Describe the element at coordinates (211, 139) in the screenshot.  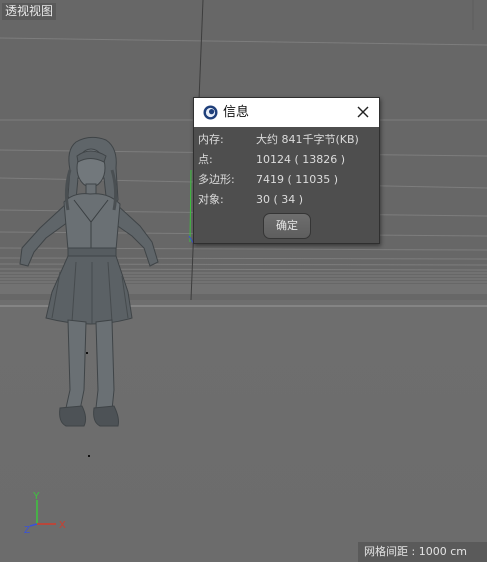
I see `info-label: 内存:` at that location.